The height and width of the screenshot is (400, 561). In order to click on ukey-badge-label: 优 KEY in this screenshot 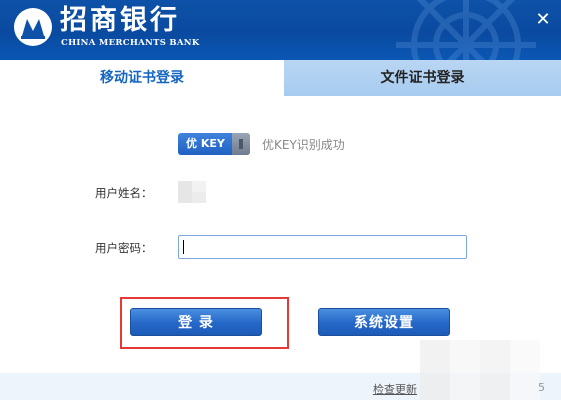, I will do `click(205, 143)`.